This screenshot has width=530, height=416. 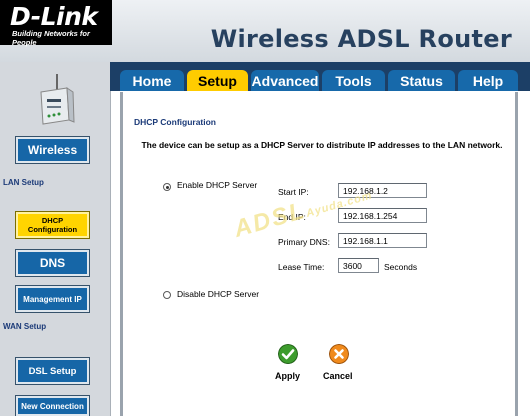 I want to click on tab-help: Help, so click(x=488, y=80).